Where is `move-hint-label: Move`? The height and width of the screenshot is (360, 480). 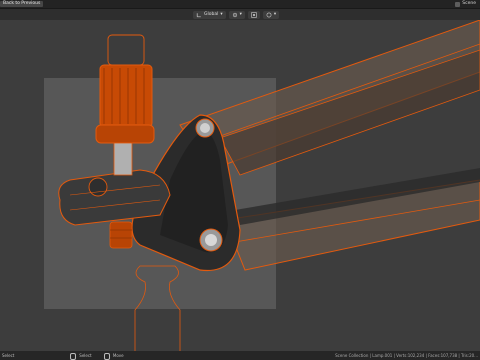 move-hint-label: Move is located at coordinates (118, 355).